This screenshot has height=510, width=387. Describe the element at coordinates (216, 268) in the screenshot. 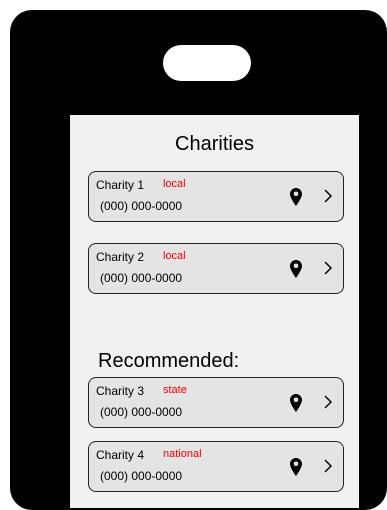

I see `charity-card: Charity 2 local (000) 000-0000` at that location.